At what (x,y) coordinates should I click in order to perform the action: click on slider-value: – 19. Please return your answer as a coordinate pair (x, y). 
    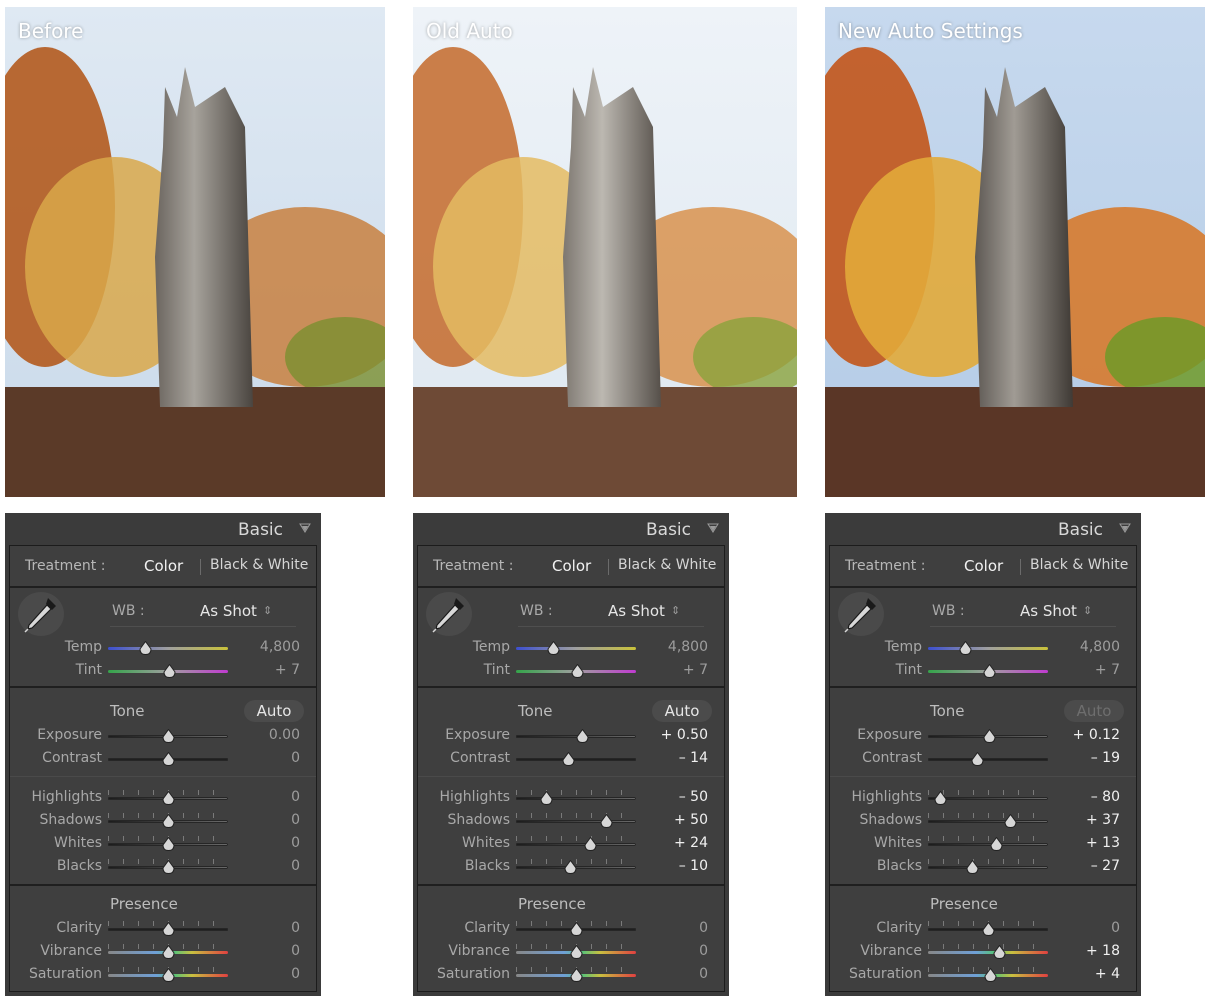
    Looking at the image, I should click on (1105, 758).